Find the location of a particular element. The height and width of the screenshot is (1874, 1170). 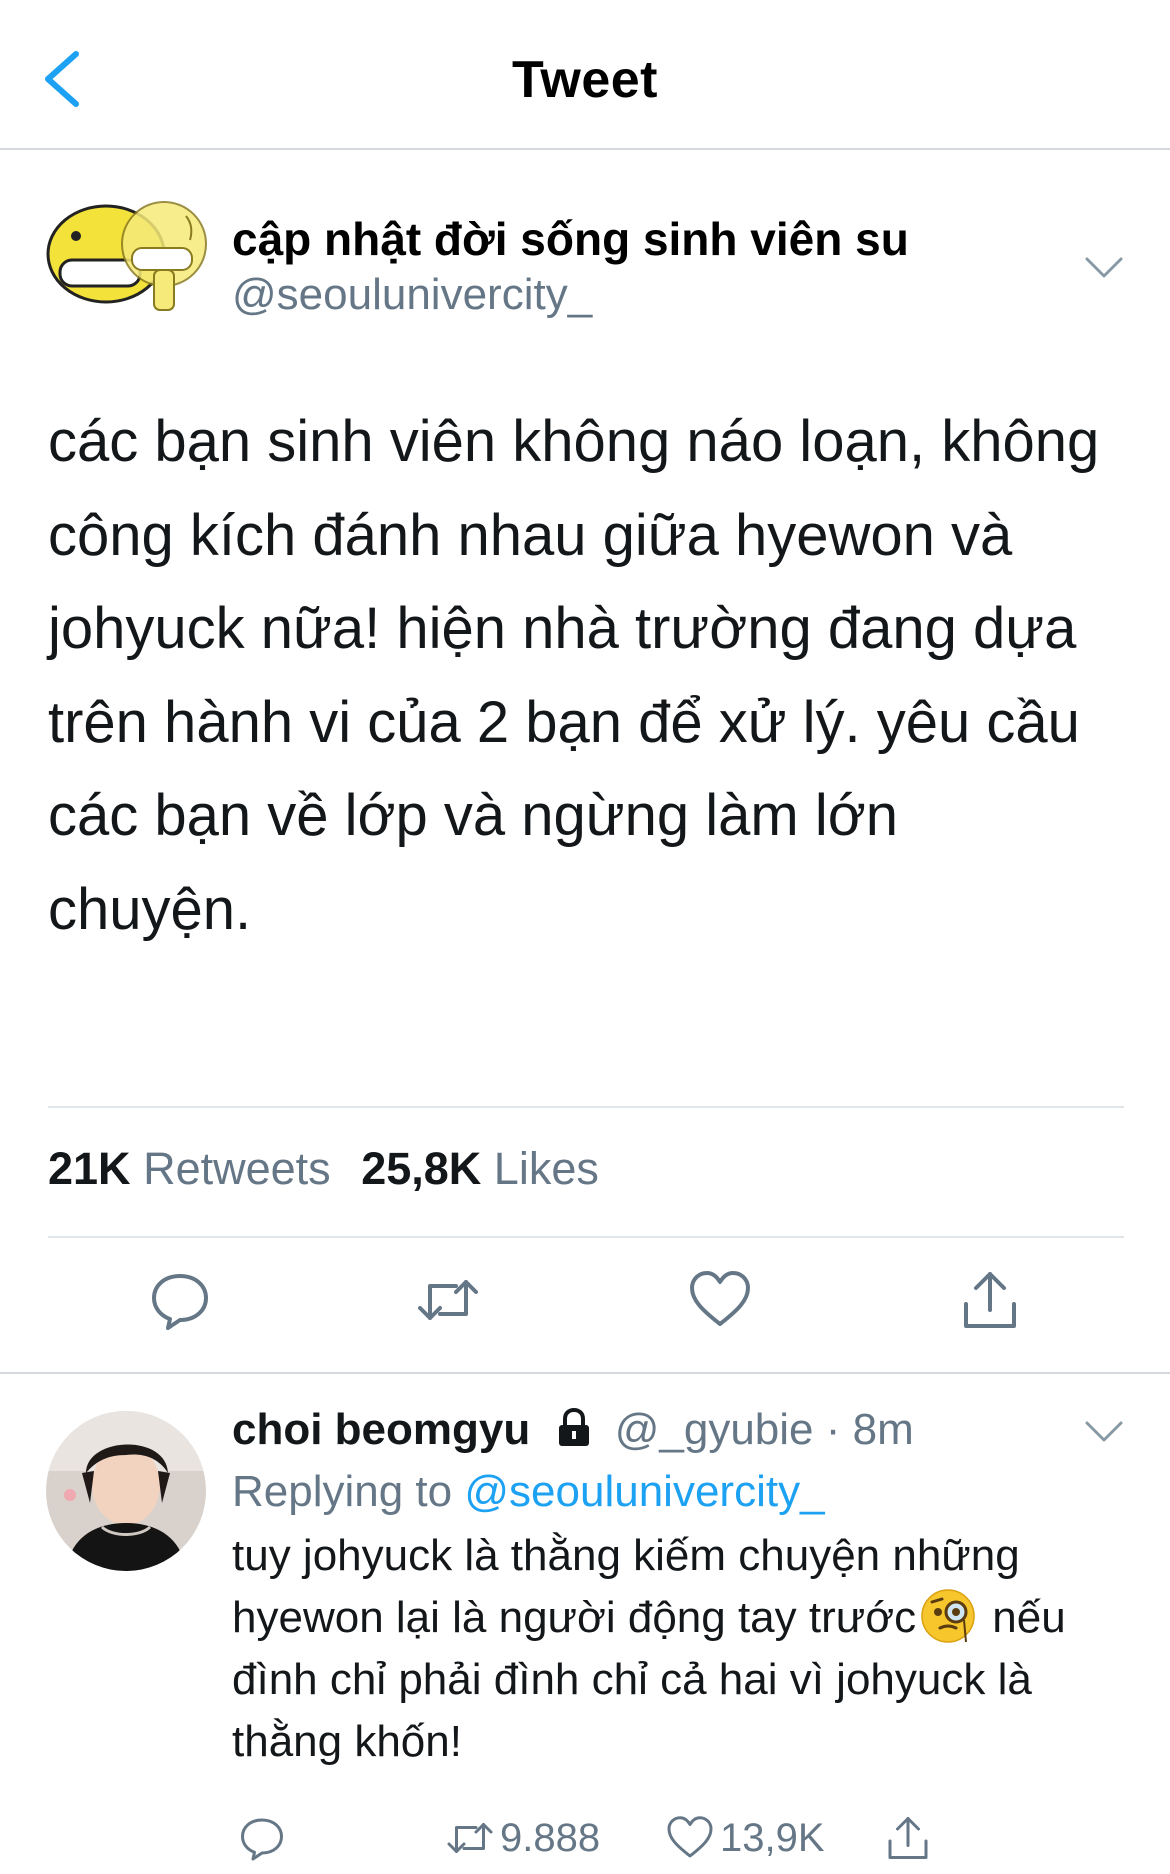

face-with-monocle-emoji-icon is located at coordinates (948, 1616).